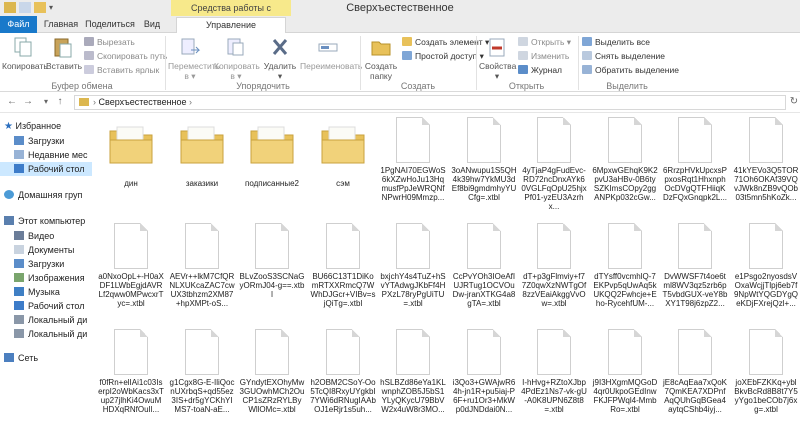  Describe the element at coordinates (237, 58) in the screenshot. I see `copy-to-button: Копировать в ▾` at that location.